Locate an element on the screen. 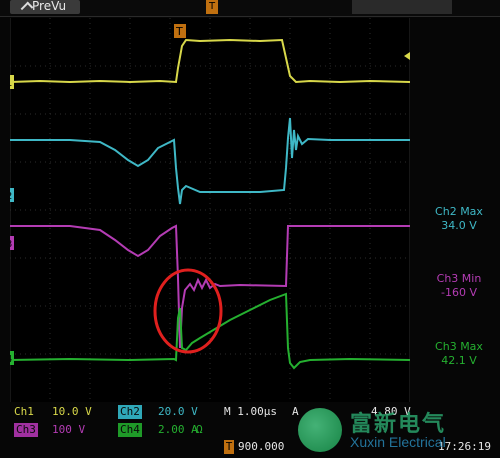 The width and height of the screenshot is (500, 458). ch1-label: Ch1 is located at coordinates (24, 412).